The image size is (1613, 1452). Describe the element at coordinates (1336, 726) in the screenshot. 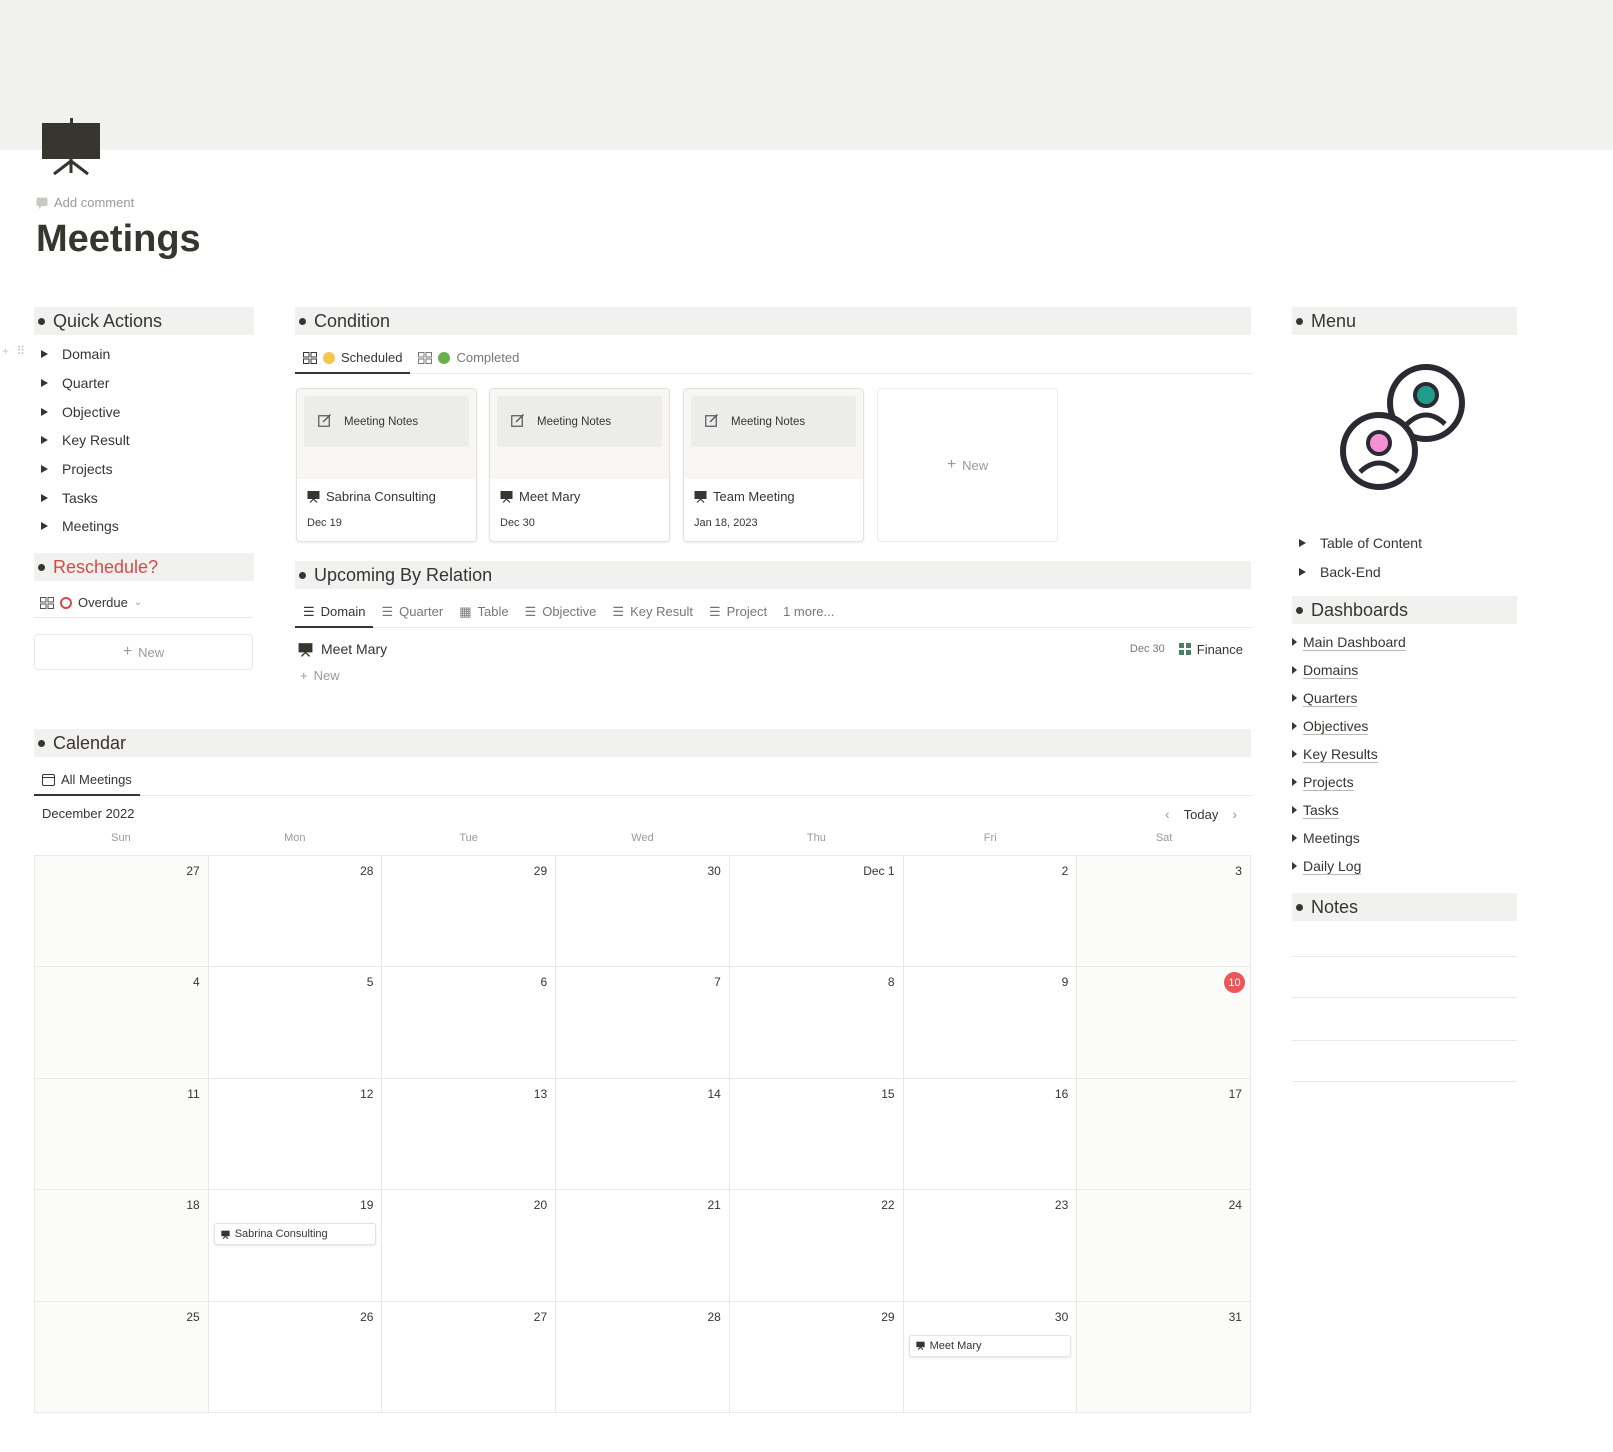

I see `dashboard-link-label: Objectives` at that location.